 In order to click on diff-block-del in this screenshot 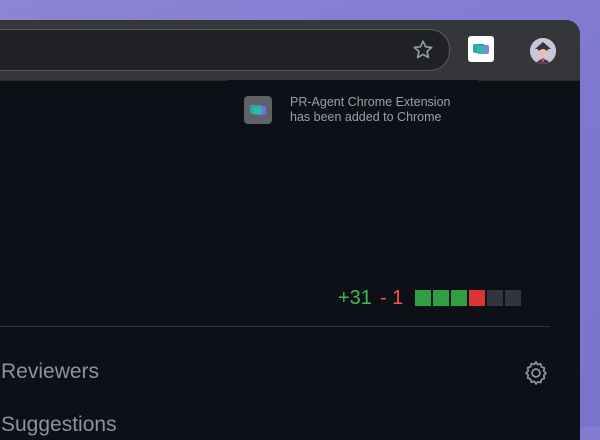, I will do `click(477, 298)`.